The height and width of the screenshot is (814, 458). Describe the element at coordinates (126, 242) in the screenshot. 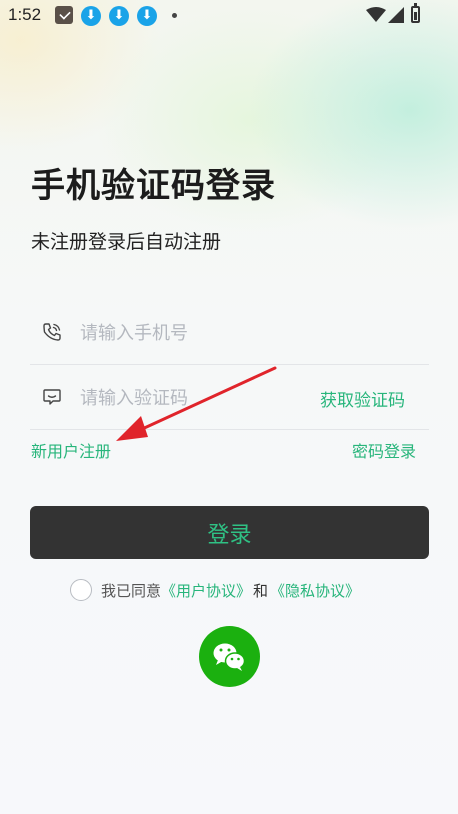

I see `page-subtitle: 未注册登录后自动注册` at that location.